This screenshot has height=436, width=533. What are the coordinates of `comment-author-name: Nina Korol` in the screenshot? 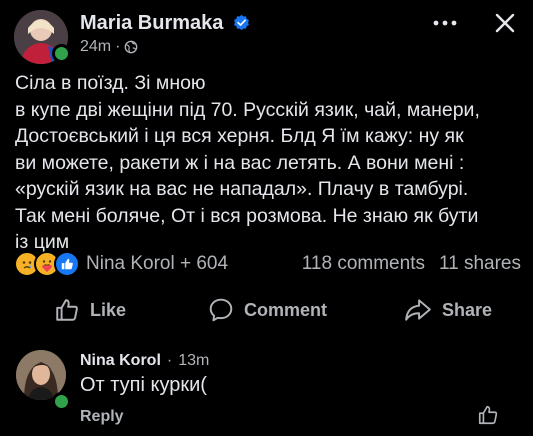 It's located at (120, 361).